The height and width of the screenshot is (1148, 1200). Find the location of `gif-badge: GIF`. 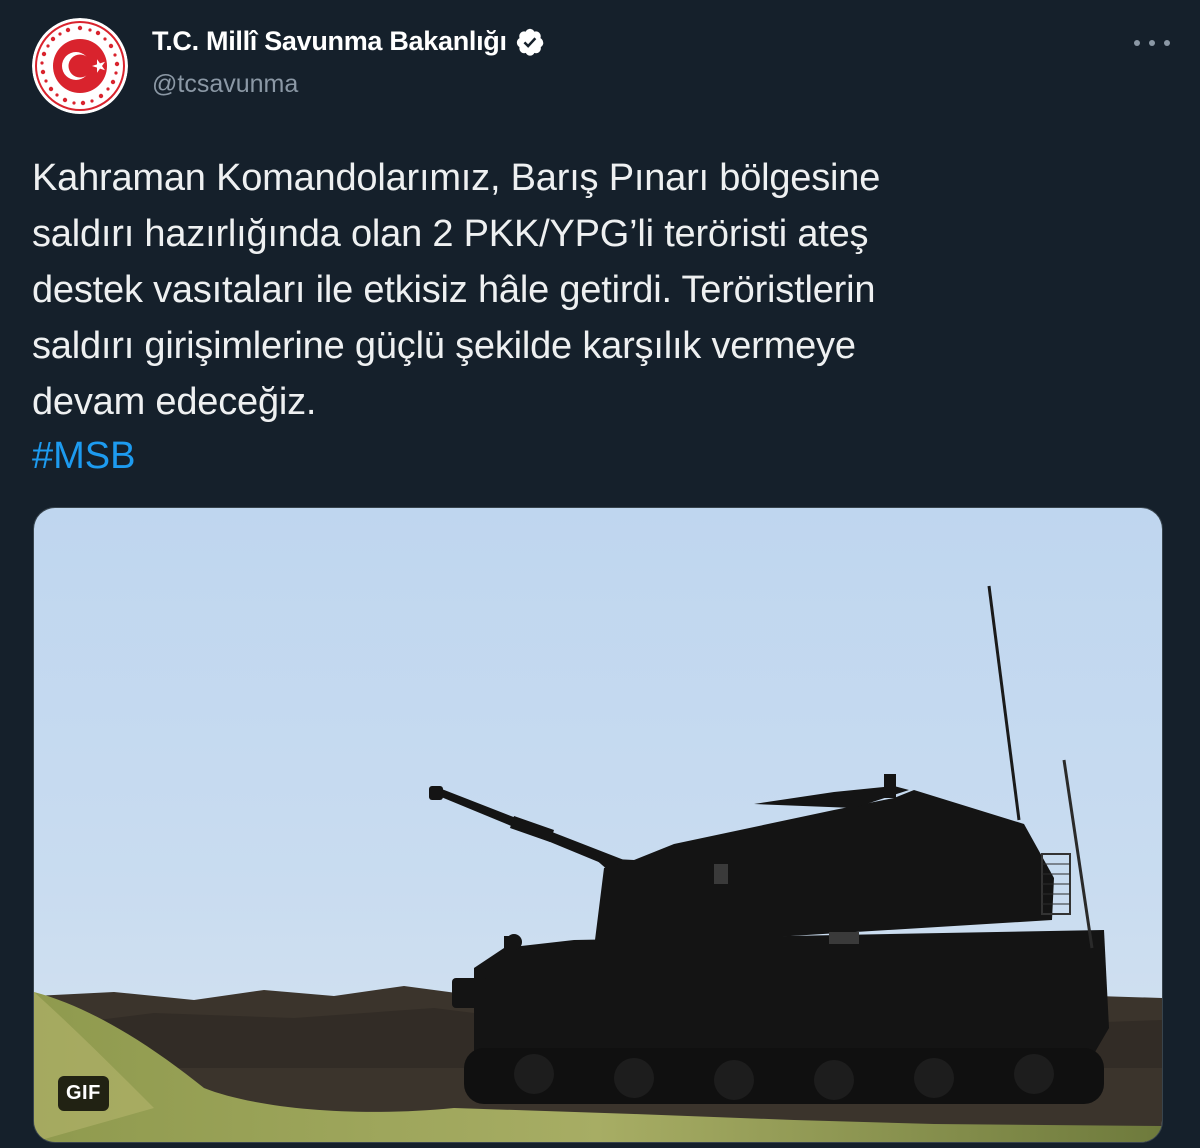

gif-badge: GIF is located at coordinates (83, 1093).